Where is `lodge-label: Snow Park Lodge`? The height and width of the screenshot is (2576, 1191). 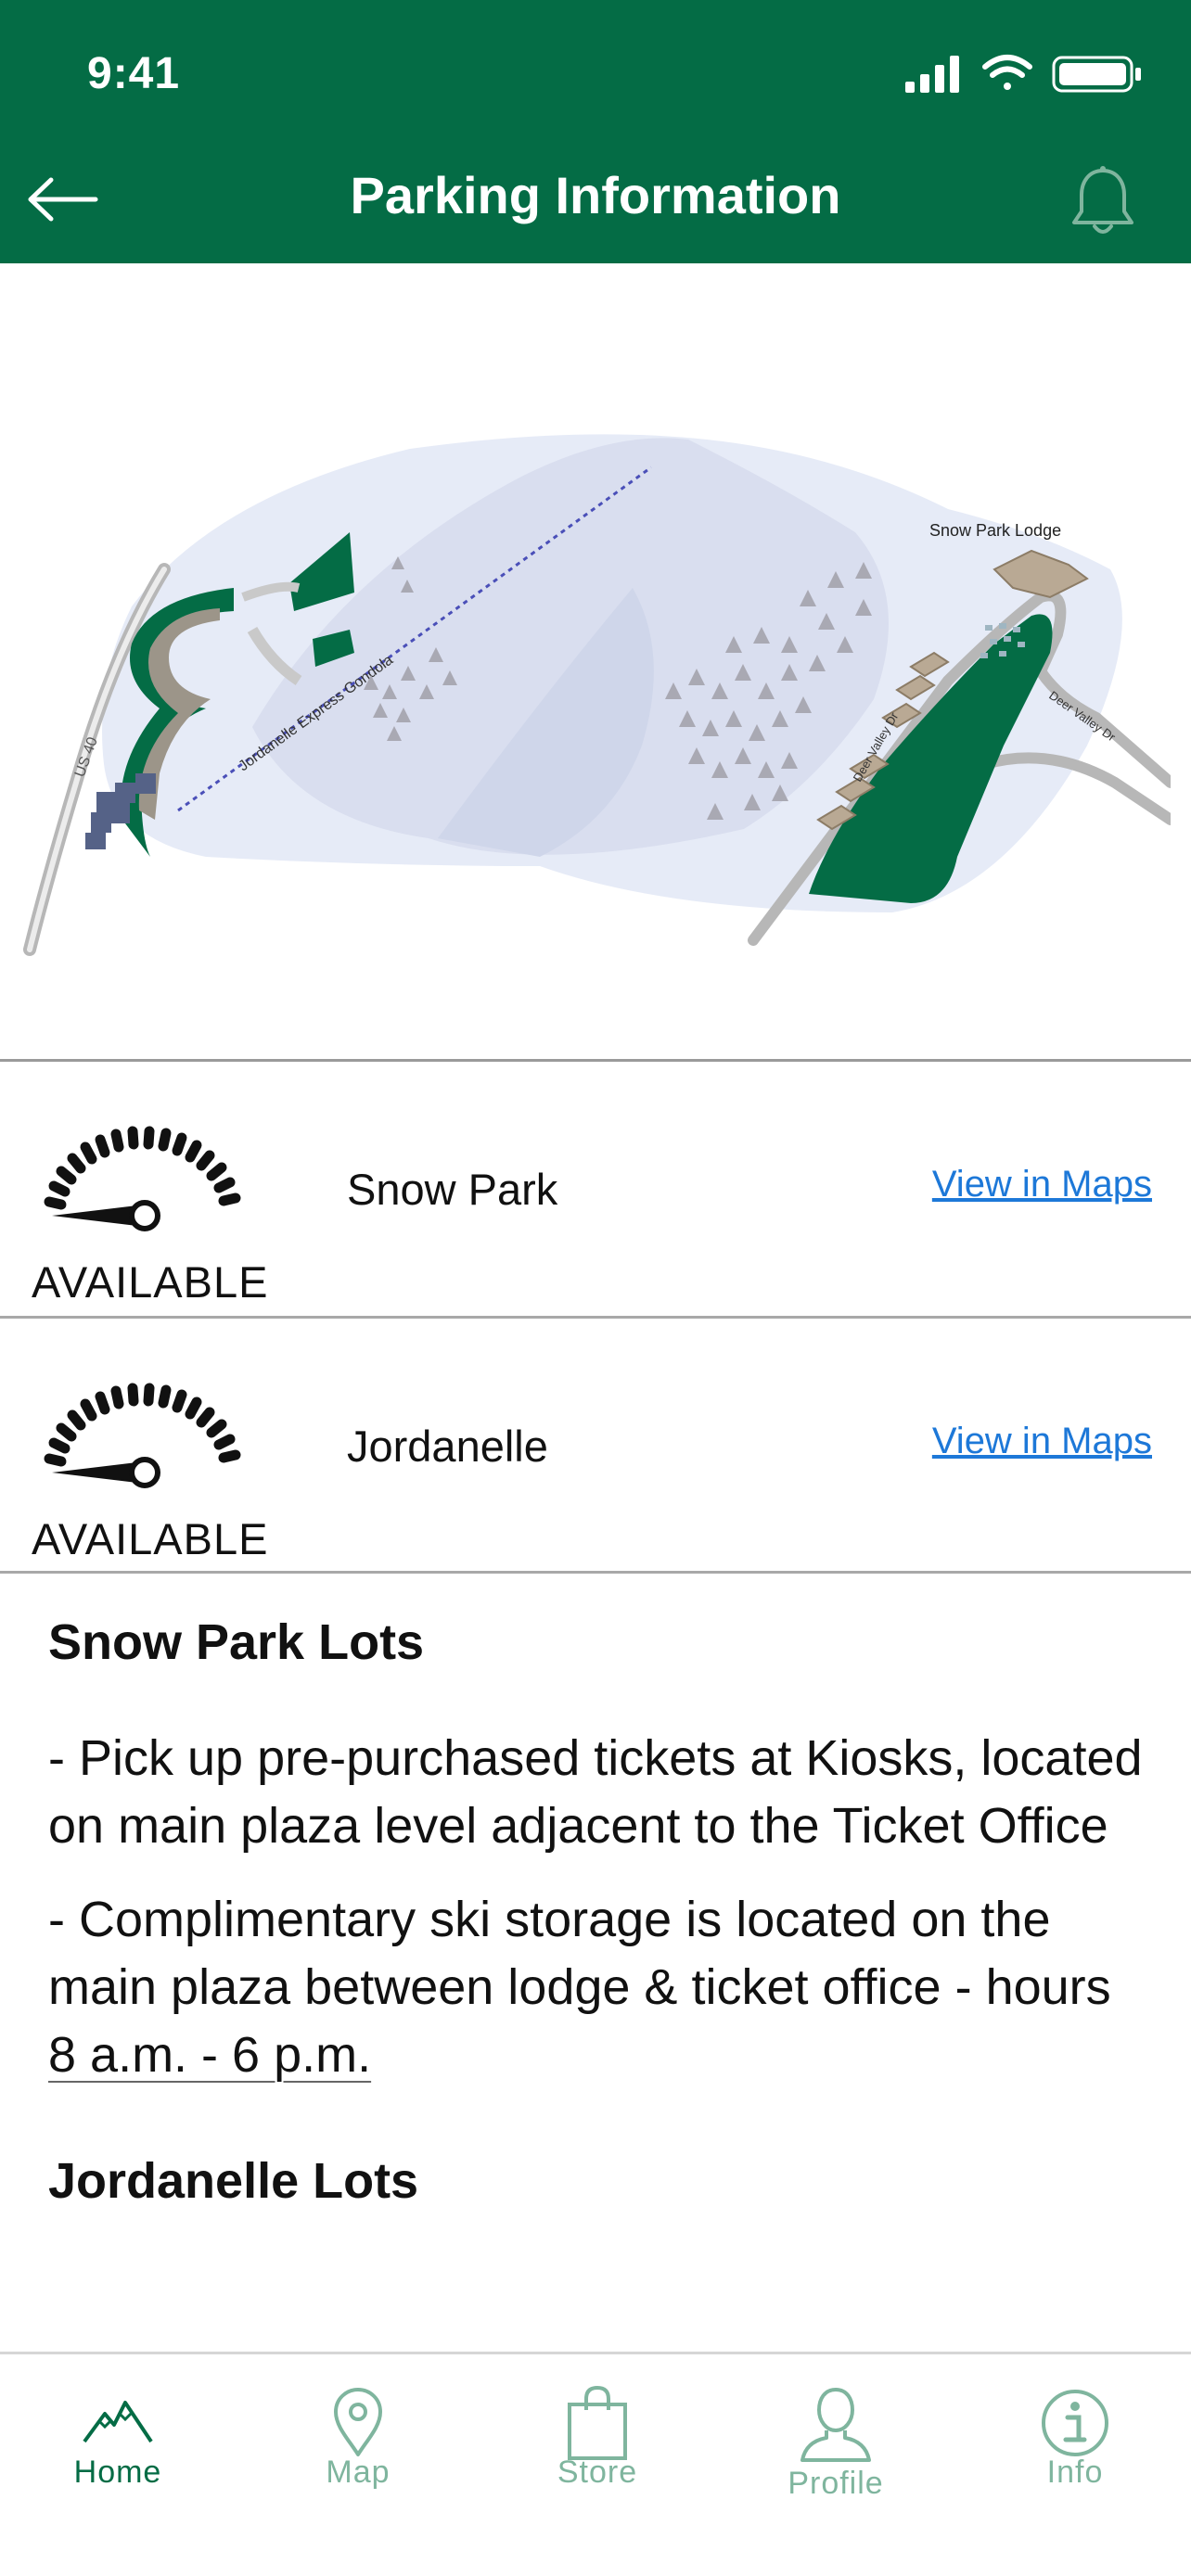
lodge-label: Snow Park Lodge is located at coordinates (995, 531).